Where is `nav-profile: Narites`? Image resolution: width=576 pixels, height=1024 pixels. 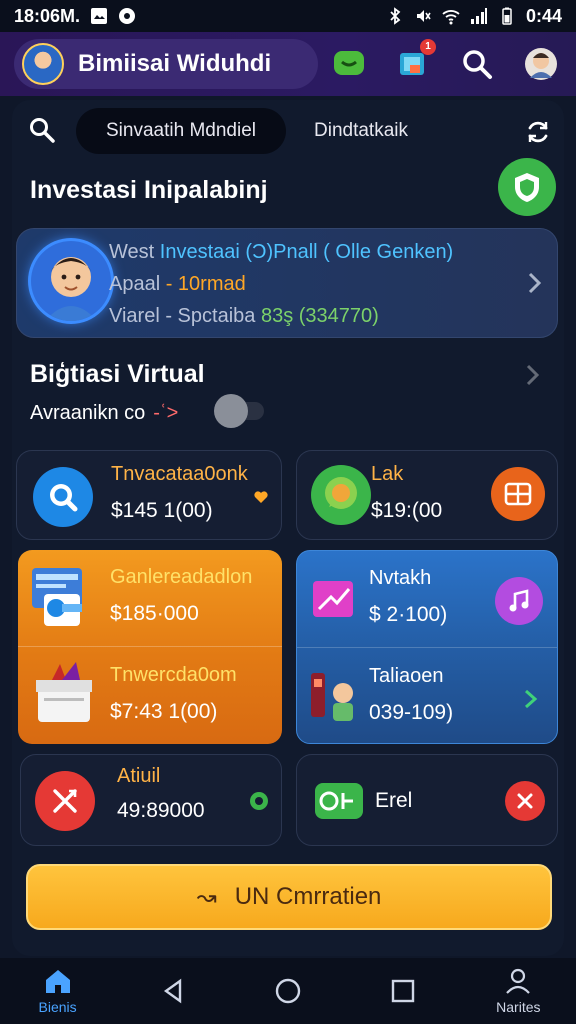
nav-profile: Narites is located at coordinates (518, 991).